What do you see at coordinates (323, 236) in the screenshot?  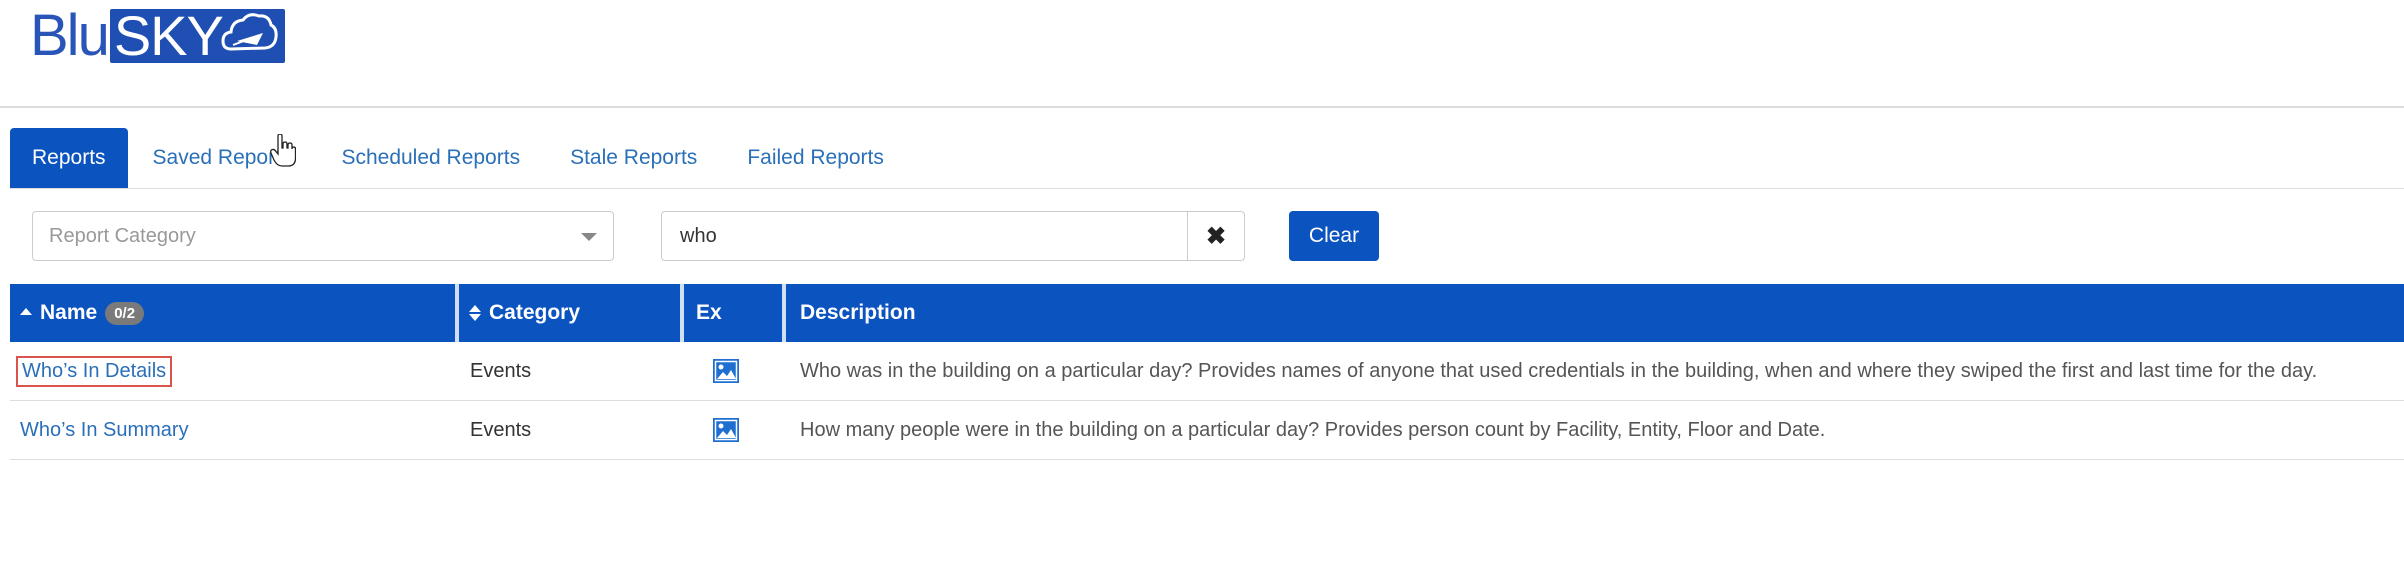 I see `report-category-select: Report Category` at bounding box center [323, 236].